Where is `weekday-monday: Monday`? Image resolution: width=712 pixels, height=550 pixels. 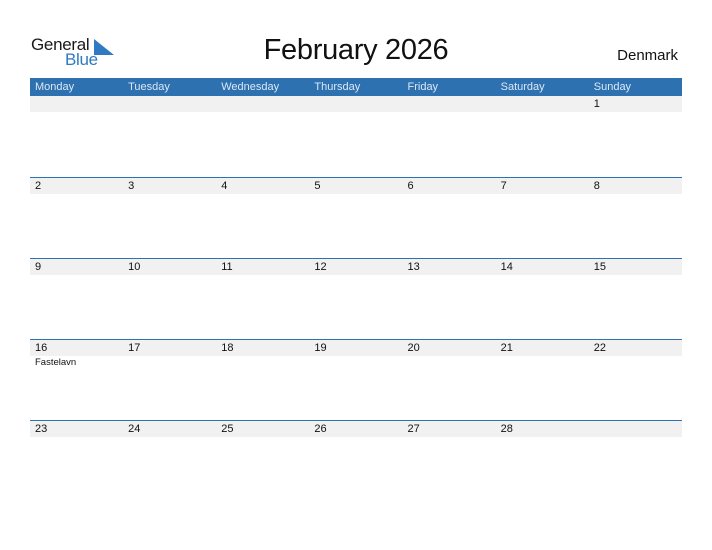
weekday-monday: Monday is located at coordinates (55, 87).